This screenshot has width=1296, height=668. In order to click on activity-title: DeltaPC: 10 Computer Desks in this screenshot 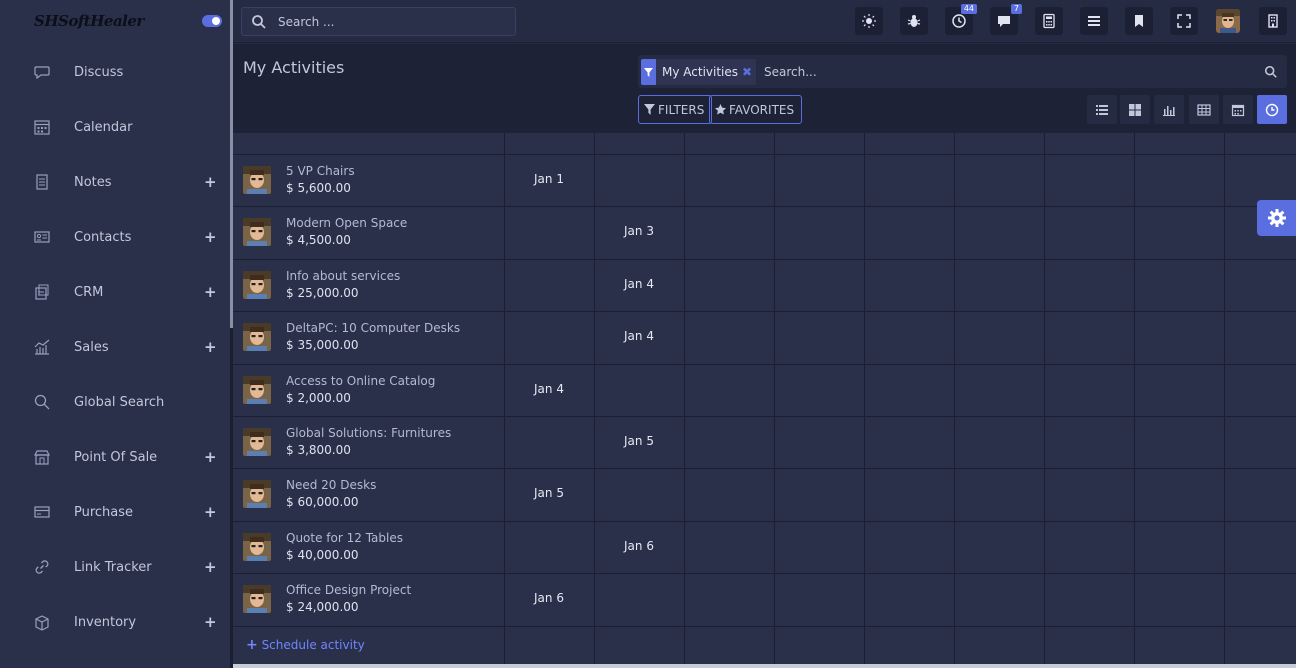, I will do `click(373, 328)`.